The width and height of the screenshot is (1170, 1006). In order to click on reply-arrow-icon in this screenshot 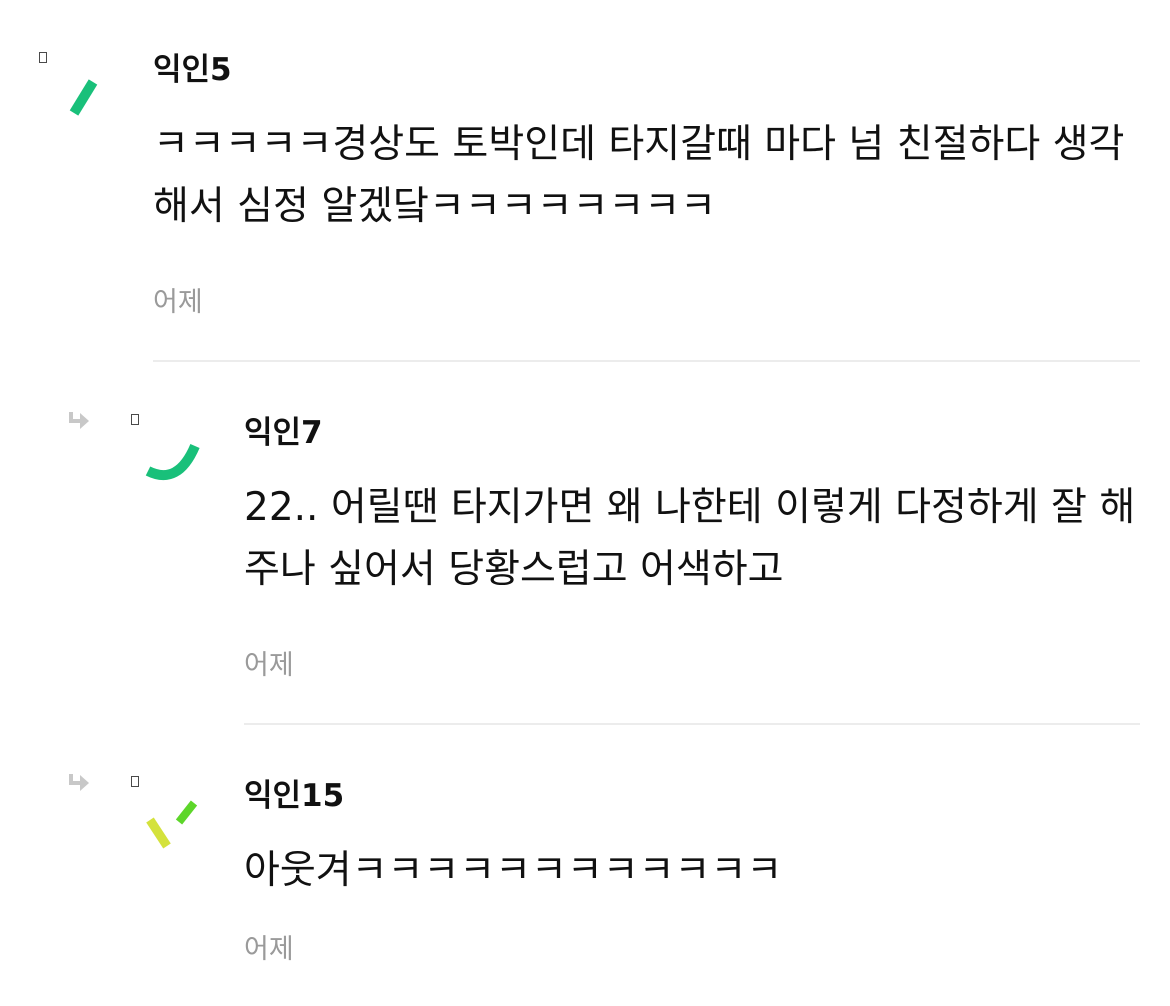, I will do `click(79, 782)`.